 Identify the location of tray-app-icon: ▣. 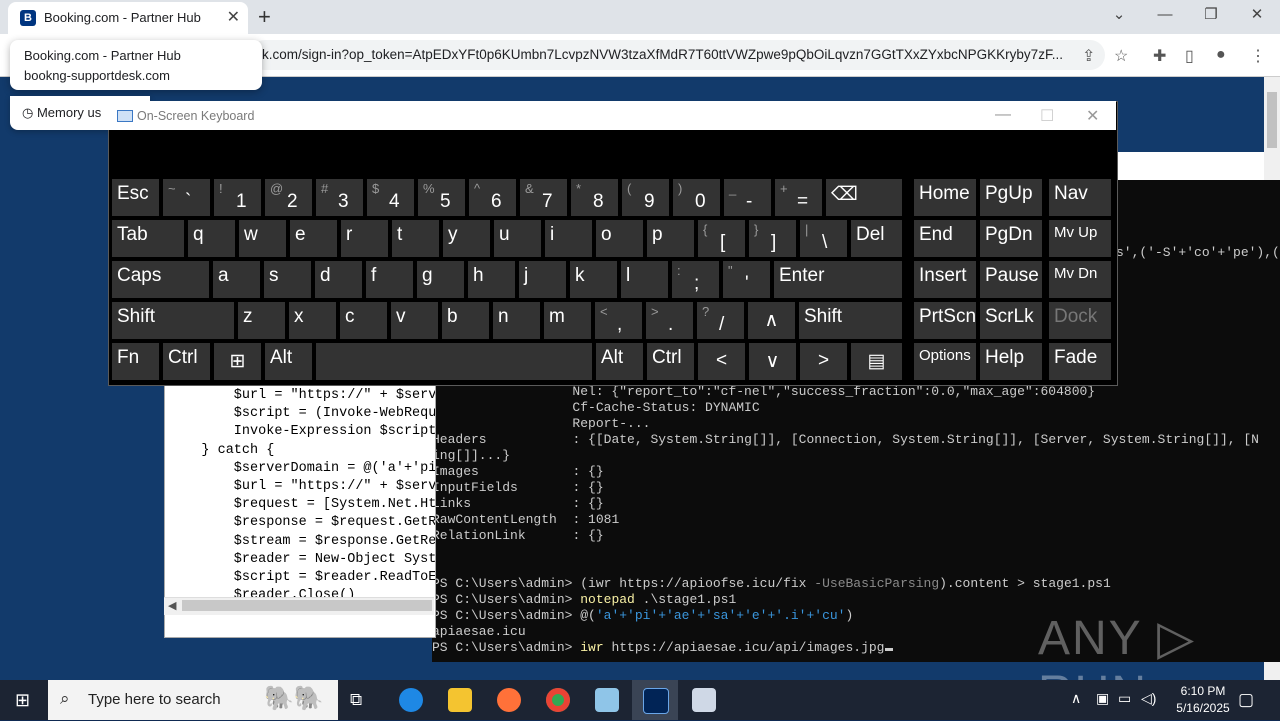
(1102, 698).